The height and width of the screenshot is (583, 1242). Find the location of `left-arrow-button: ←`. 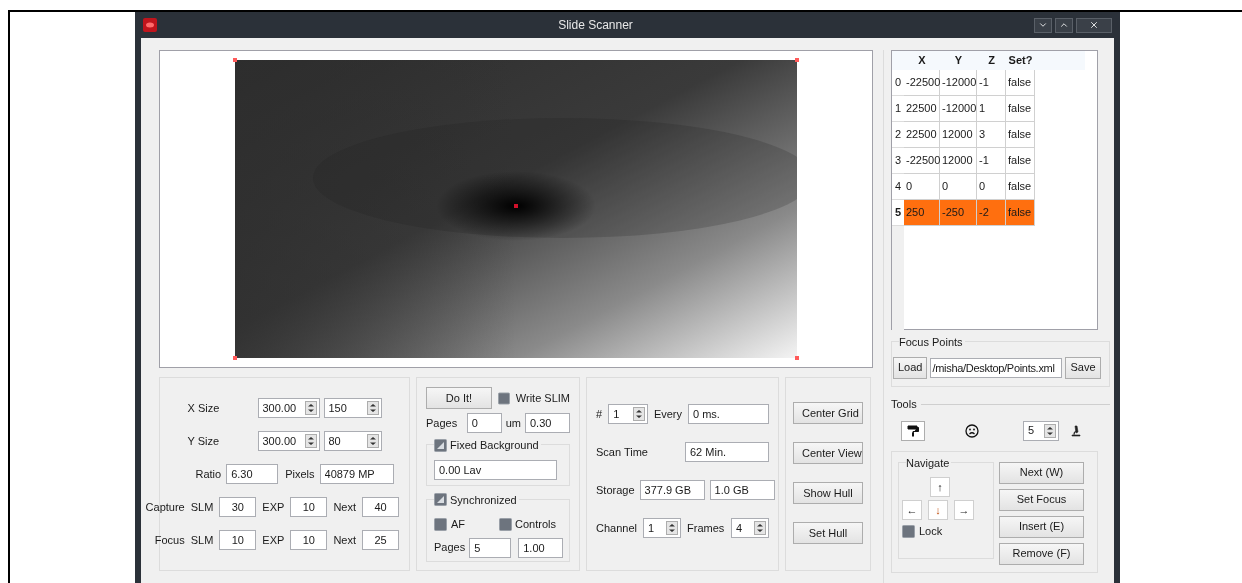

left-arrow-button: ← is located at coordinates (912, 510).